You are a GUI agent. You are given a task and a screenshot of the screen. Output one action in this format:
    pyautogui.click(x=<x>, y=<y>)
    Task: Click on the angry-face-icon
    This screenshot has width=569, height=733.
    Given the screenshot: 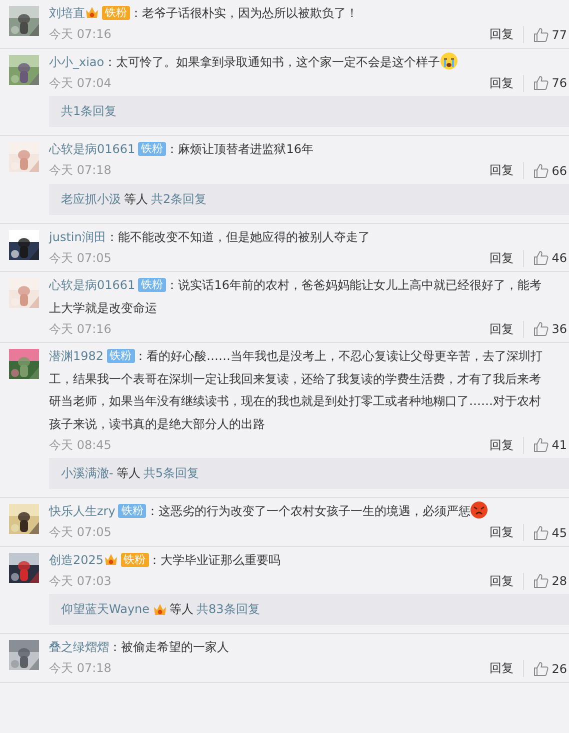 What is the action you would take?
    pyautogui.click(x=479, y=510)
    